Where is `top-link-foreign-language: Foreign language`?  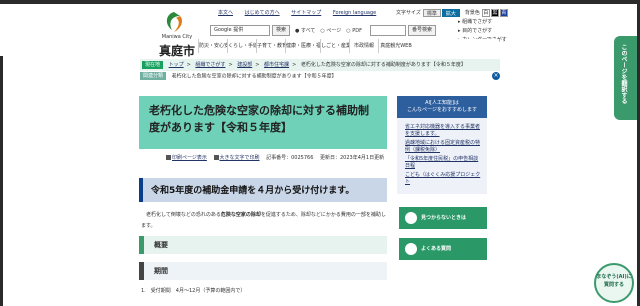
top-link-foreign-language: Foreign language is located at coordinates (354, 13).